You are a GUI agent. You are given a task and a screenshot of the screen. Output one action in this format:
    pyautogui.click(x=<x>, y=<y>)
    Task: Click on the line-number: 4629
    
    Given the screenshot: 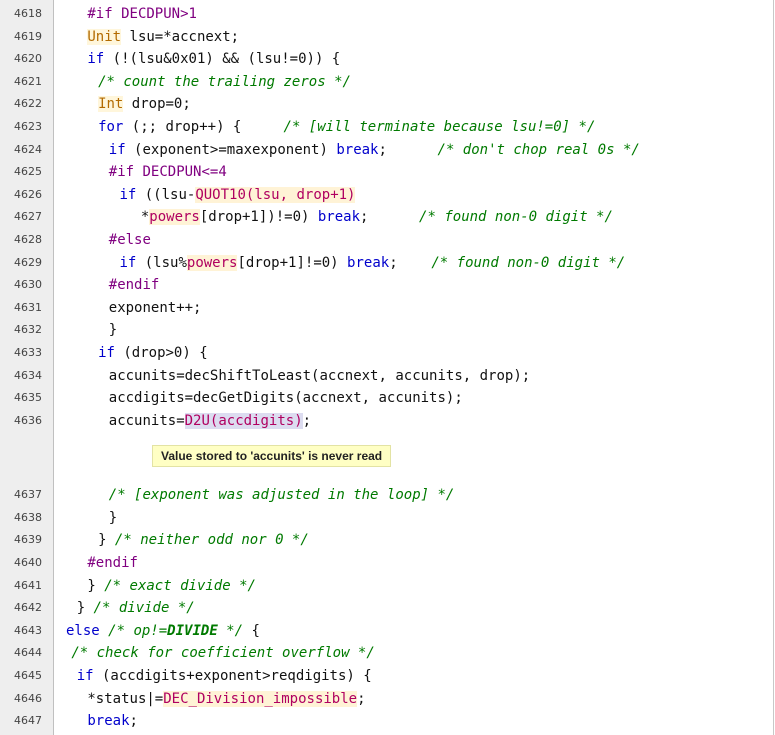 What is the action you would take?
    pyautogui.click(x=28, y=262)
    